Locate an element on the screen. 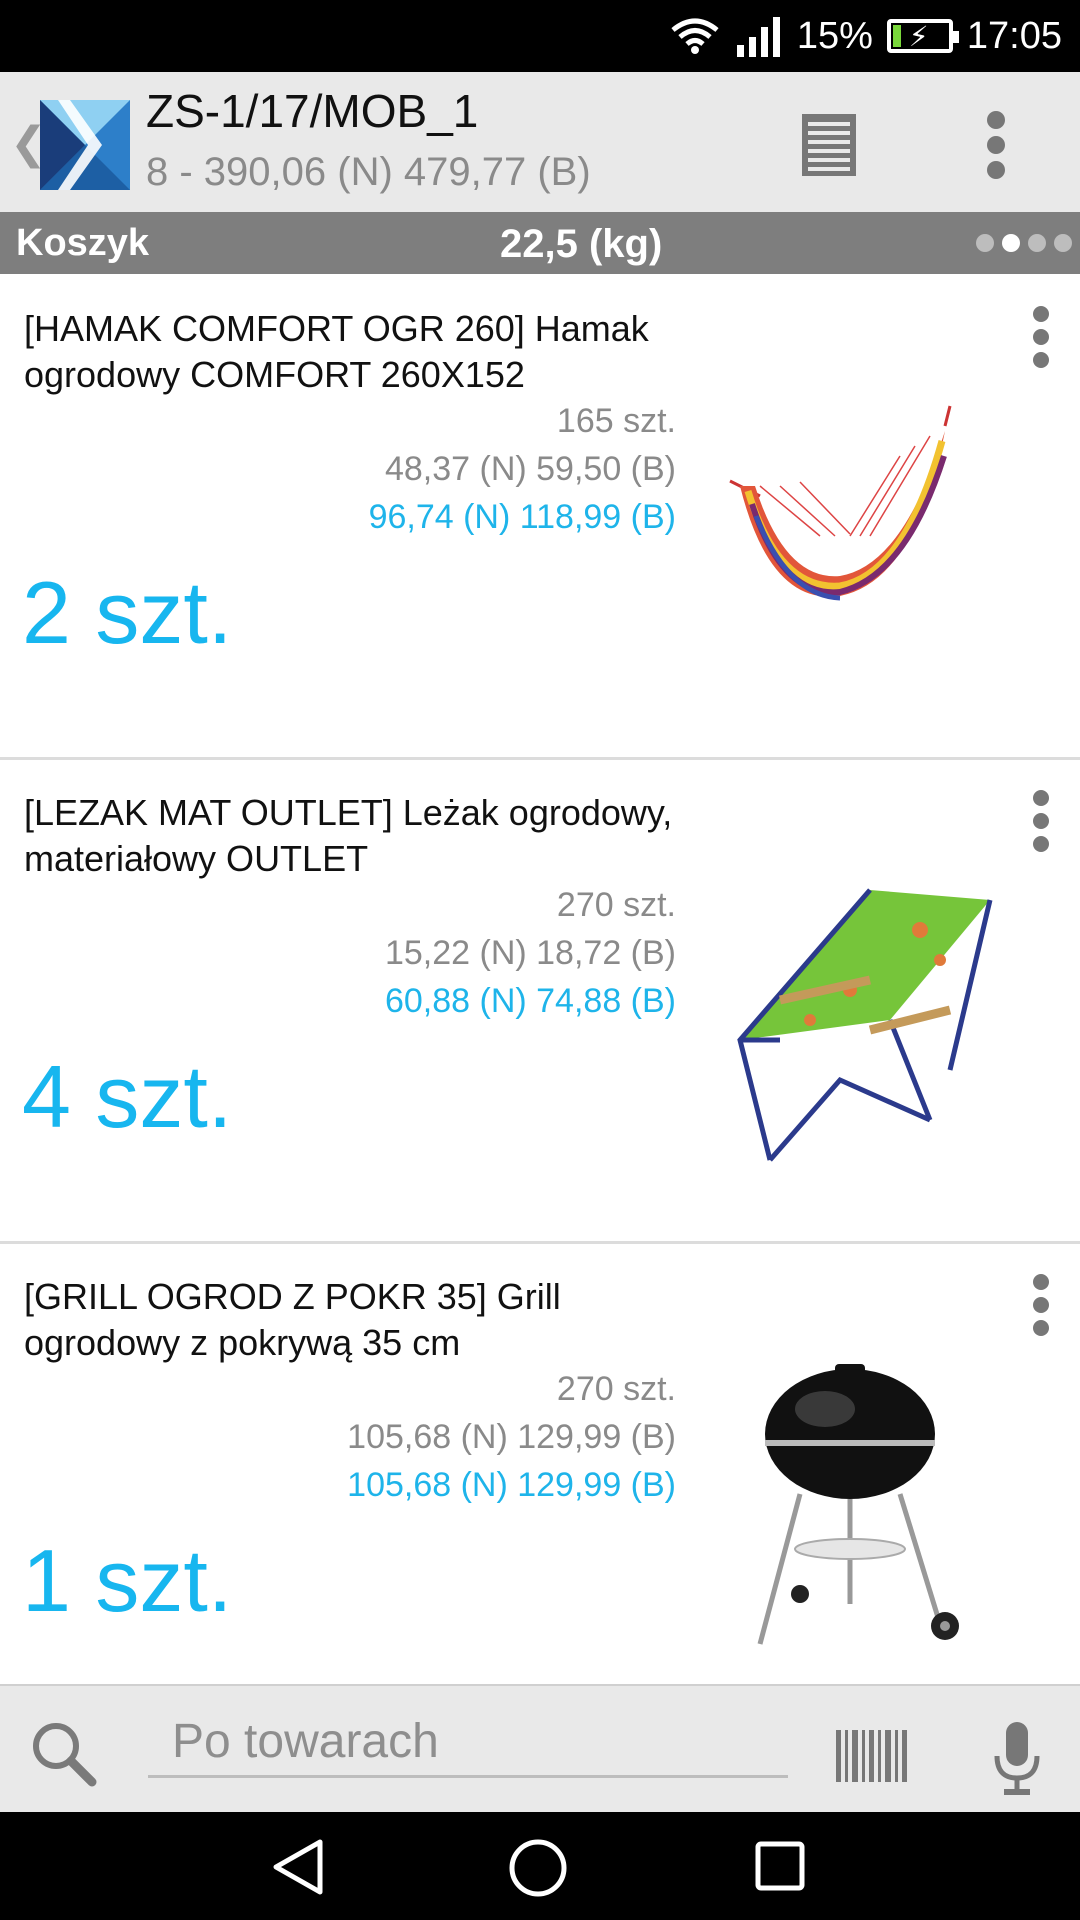 Image resolution: width=1080 pixels, height=1920 pixels. document-title: ZS-1/17/MOB_1 is located at coordinates (312, 111).